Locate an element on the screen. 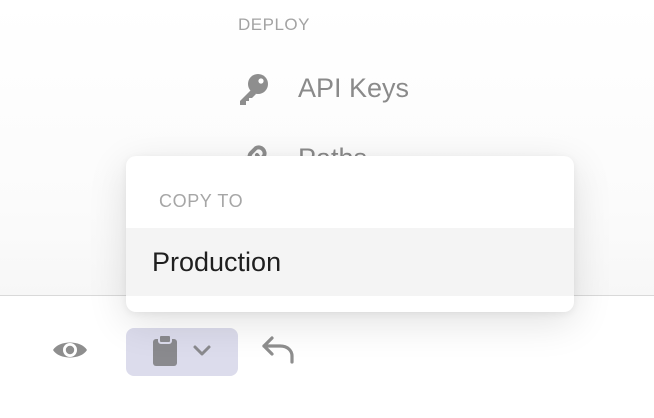 The image size is (654, 418). popover-option-label: Production is located at coordinates (217, 261).